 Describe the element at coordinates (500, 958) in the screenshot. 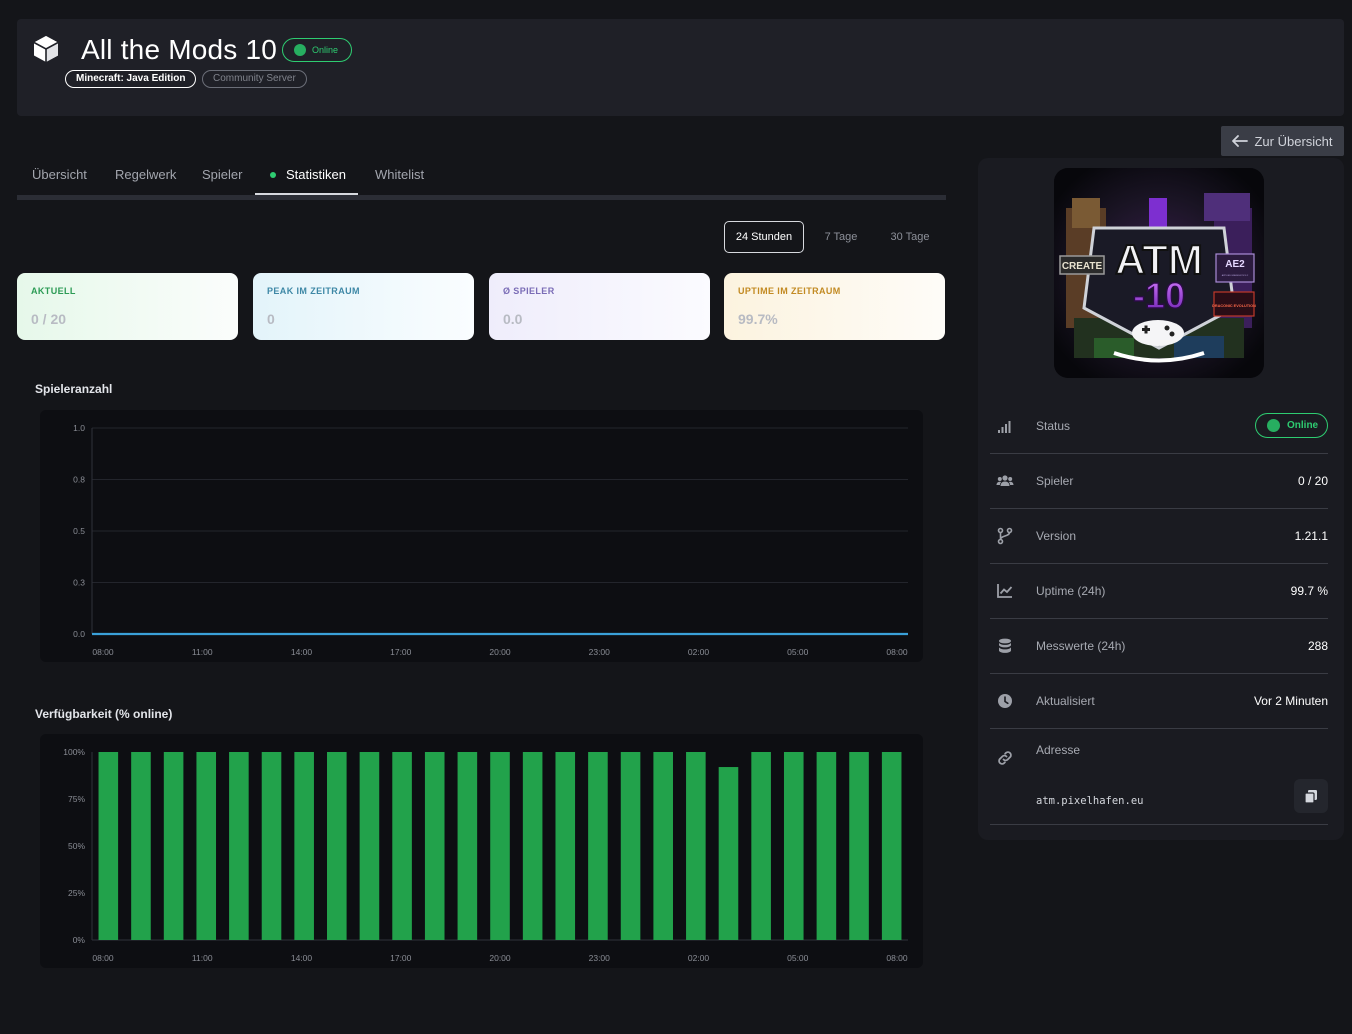

I see `x-tick-label: 20:00` at that location.